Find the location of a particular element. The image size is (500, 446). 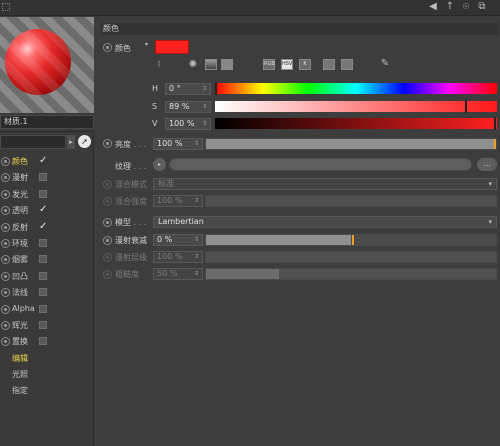

image-picker-icon is located at coordinates (227, 64).